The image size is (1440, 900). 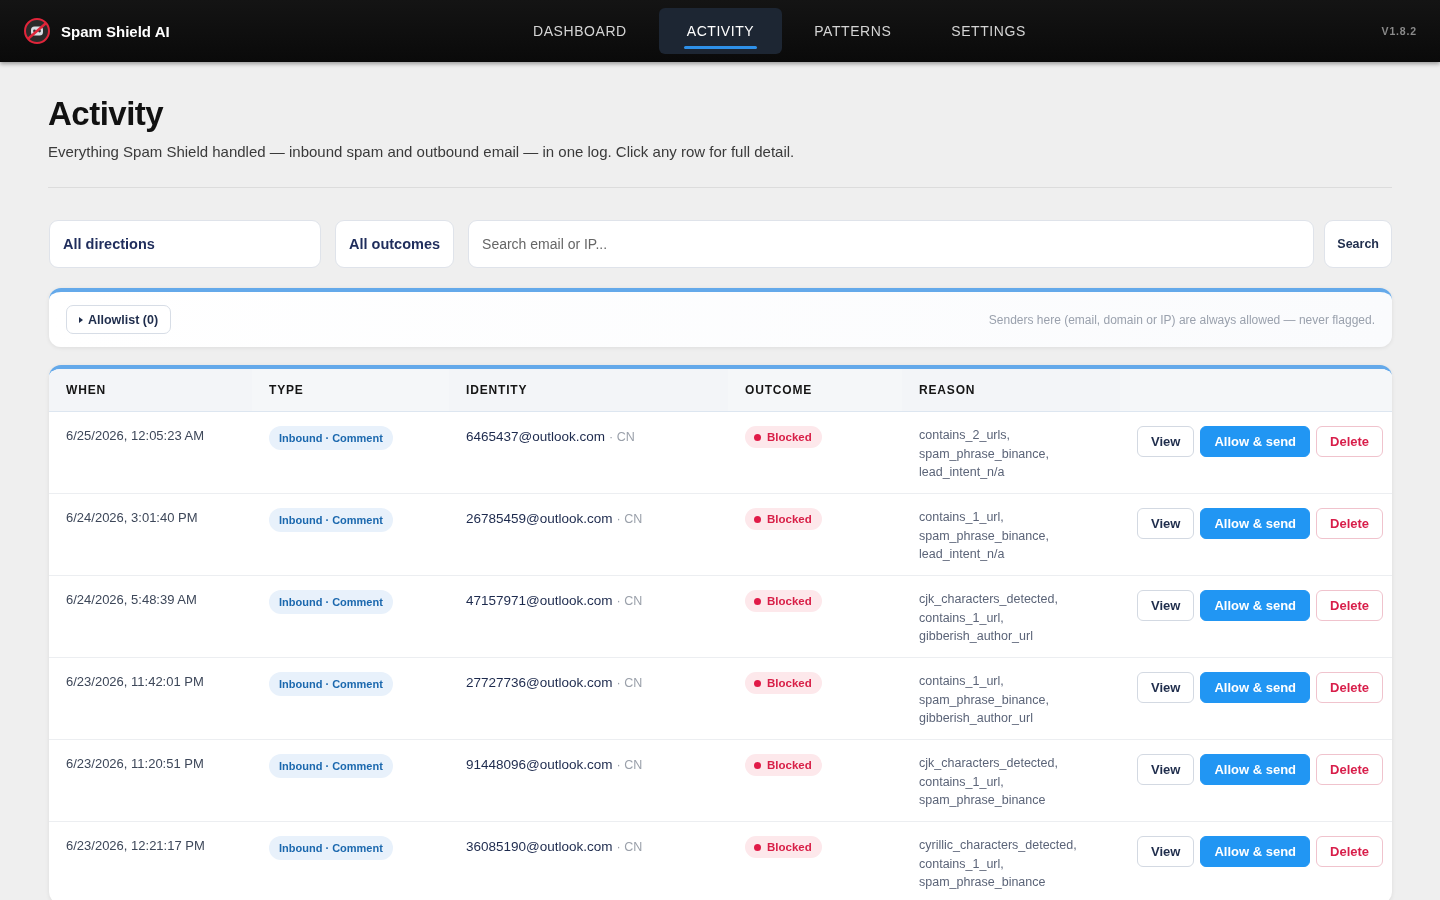 I want to click on reason-text: cyrillic_characters_detected, contains_1_url, spam_phrase_binance, so click(x=998, y=864).